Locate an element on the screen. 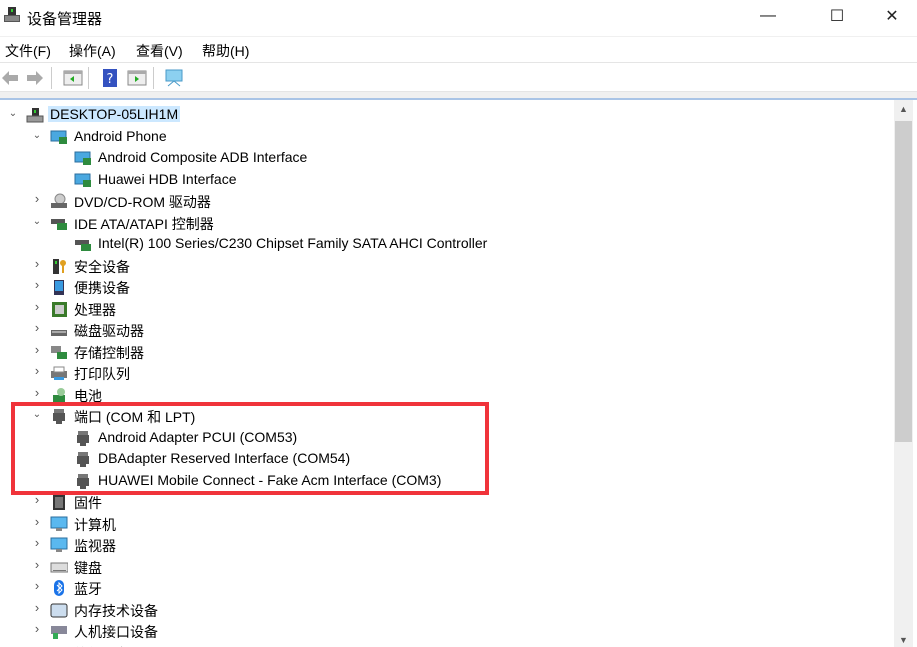  tree-item: › 打印队列 is located at coordinates (446, 373).